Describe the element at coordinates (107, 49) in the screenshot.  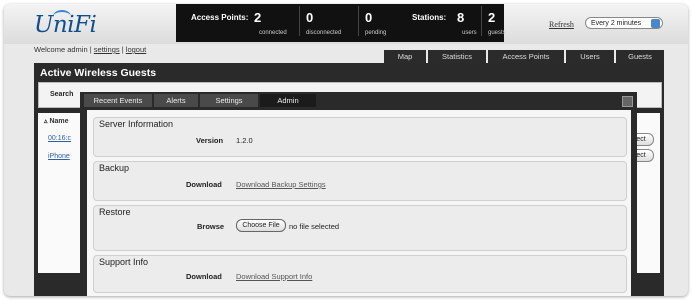
I see `settings-link: settings` at that location.